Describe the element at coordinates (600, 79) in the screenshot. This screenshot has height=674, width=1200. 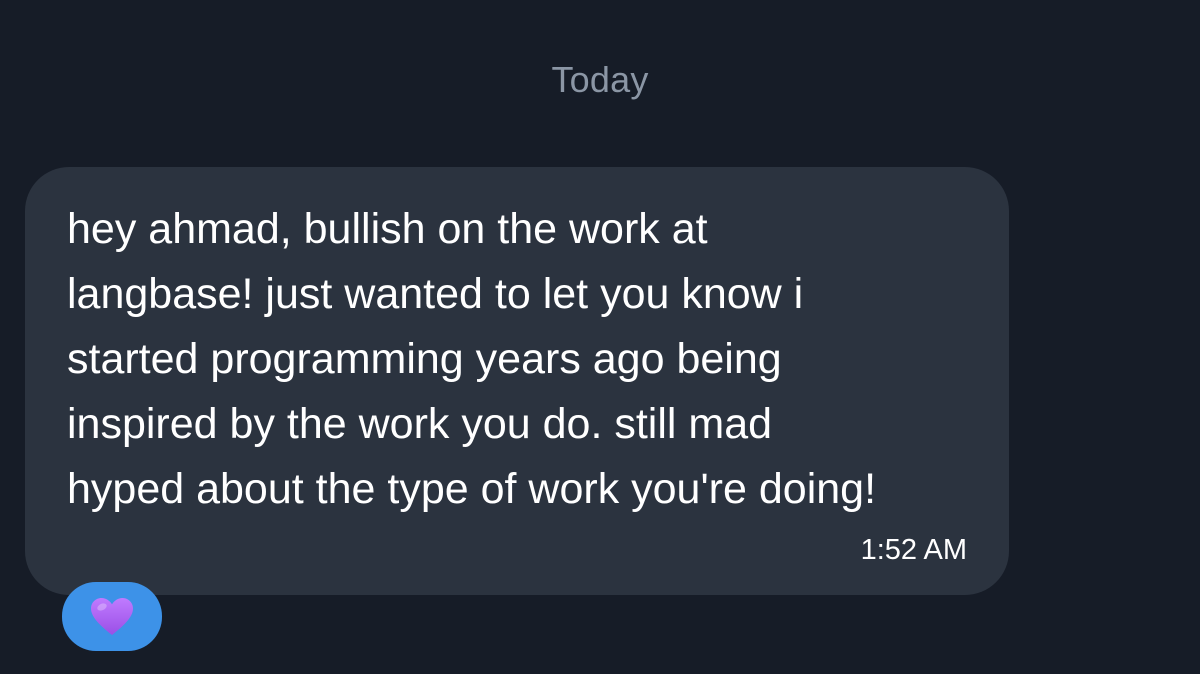
I see `date-separator: Today` at that location.